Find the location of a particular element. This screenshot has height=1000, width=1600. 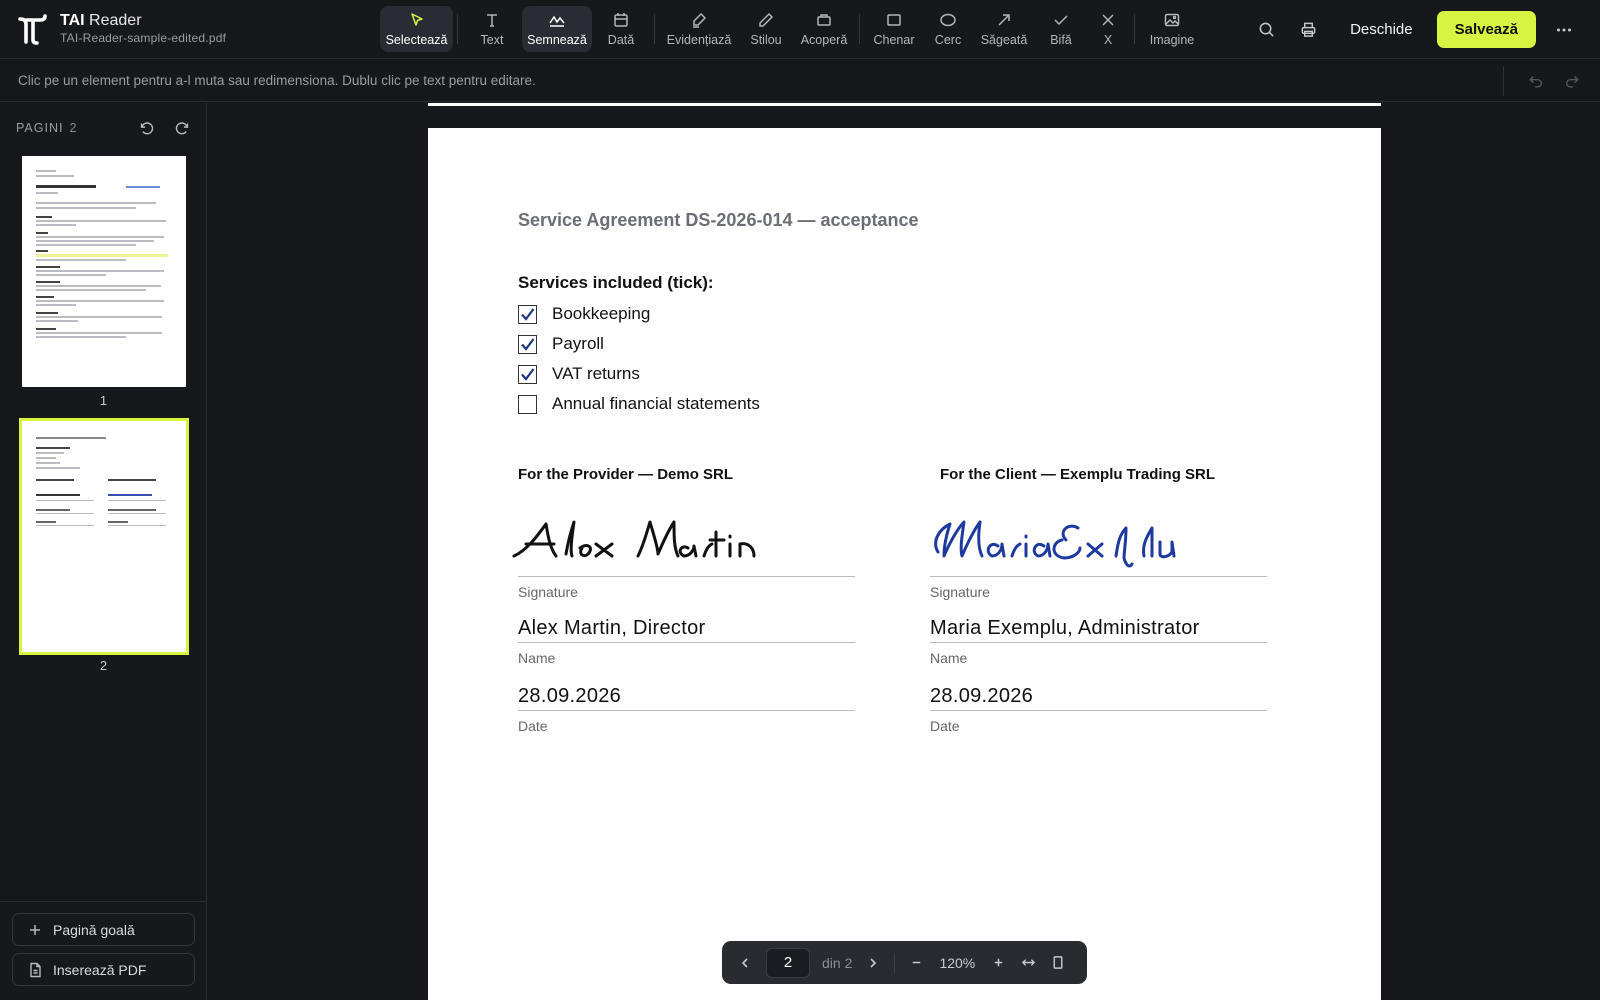

arrow-icon is located at coordinates (1004, 20).